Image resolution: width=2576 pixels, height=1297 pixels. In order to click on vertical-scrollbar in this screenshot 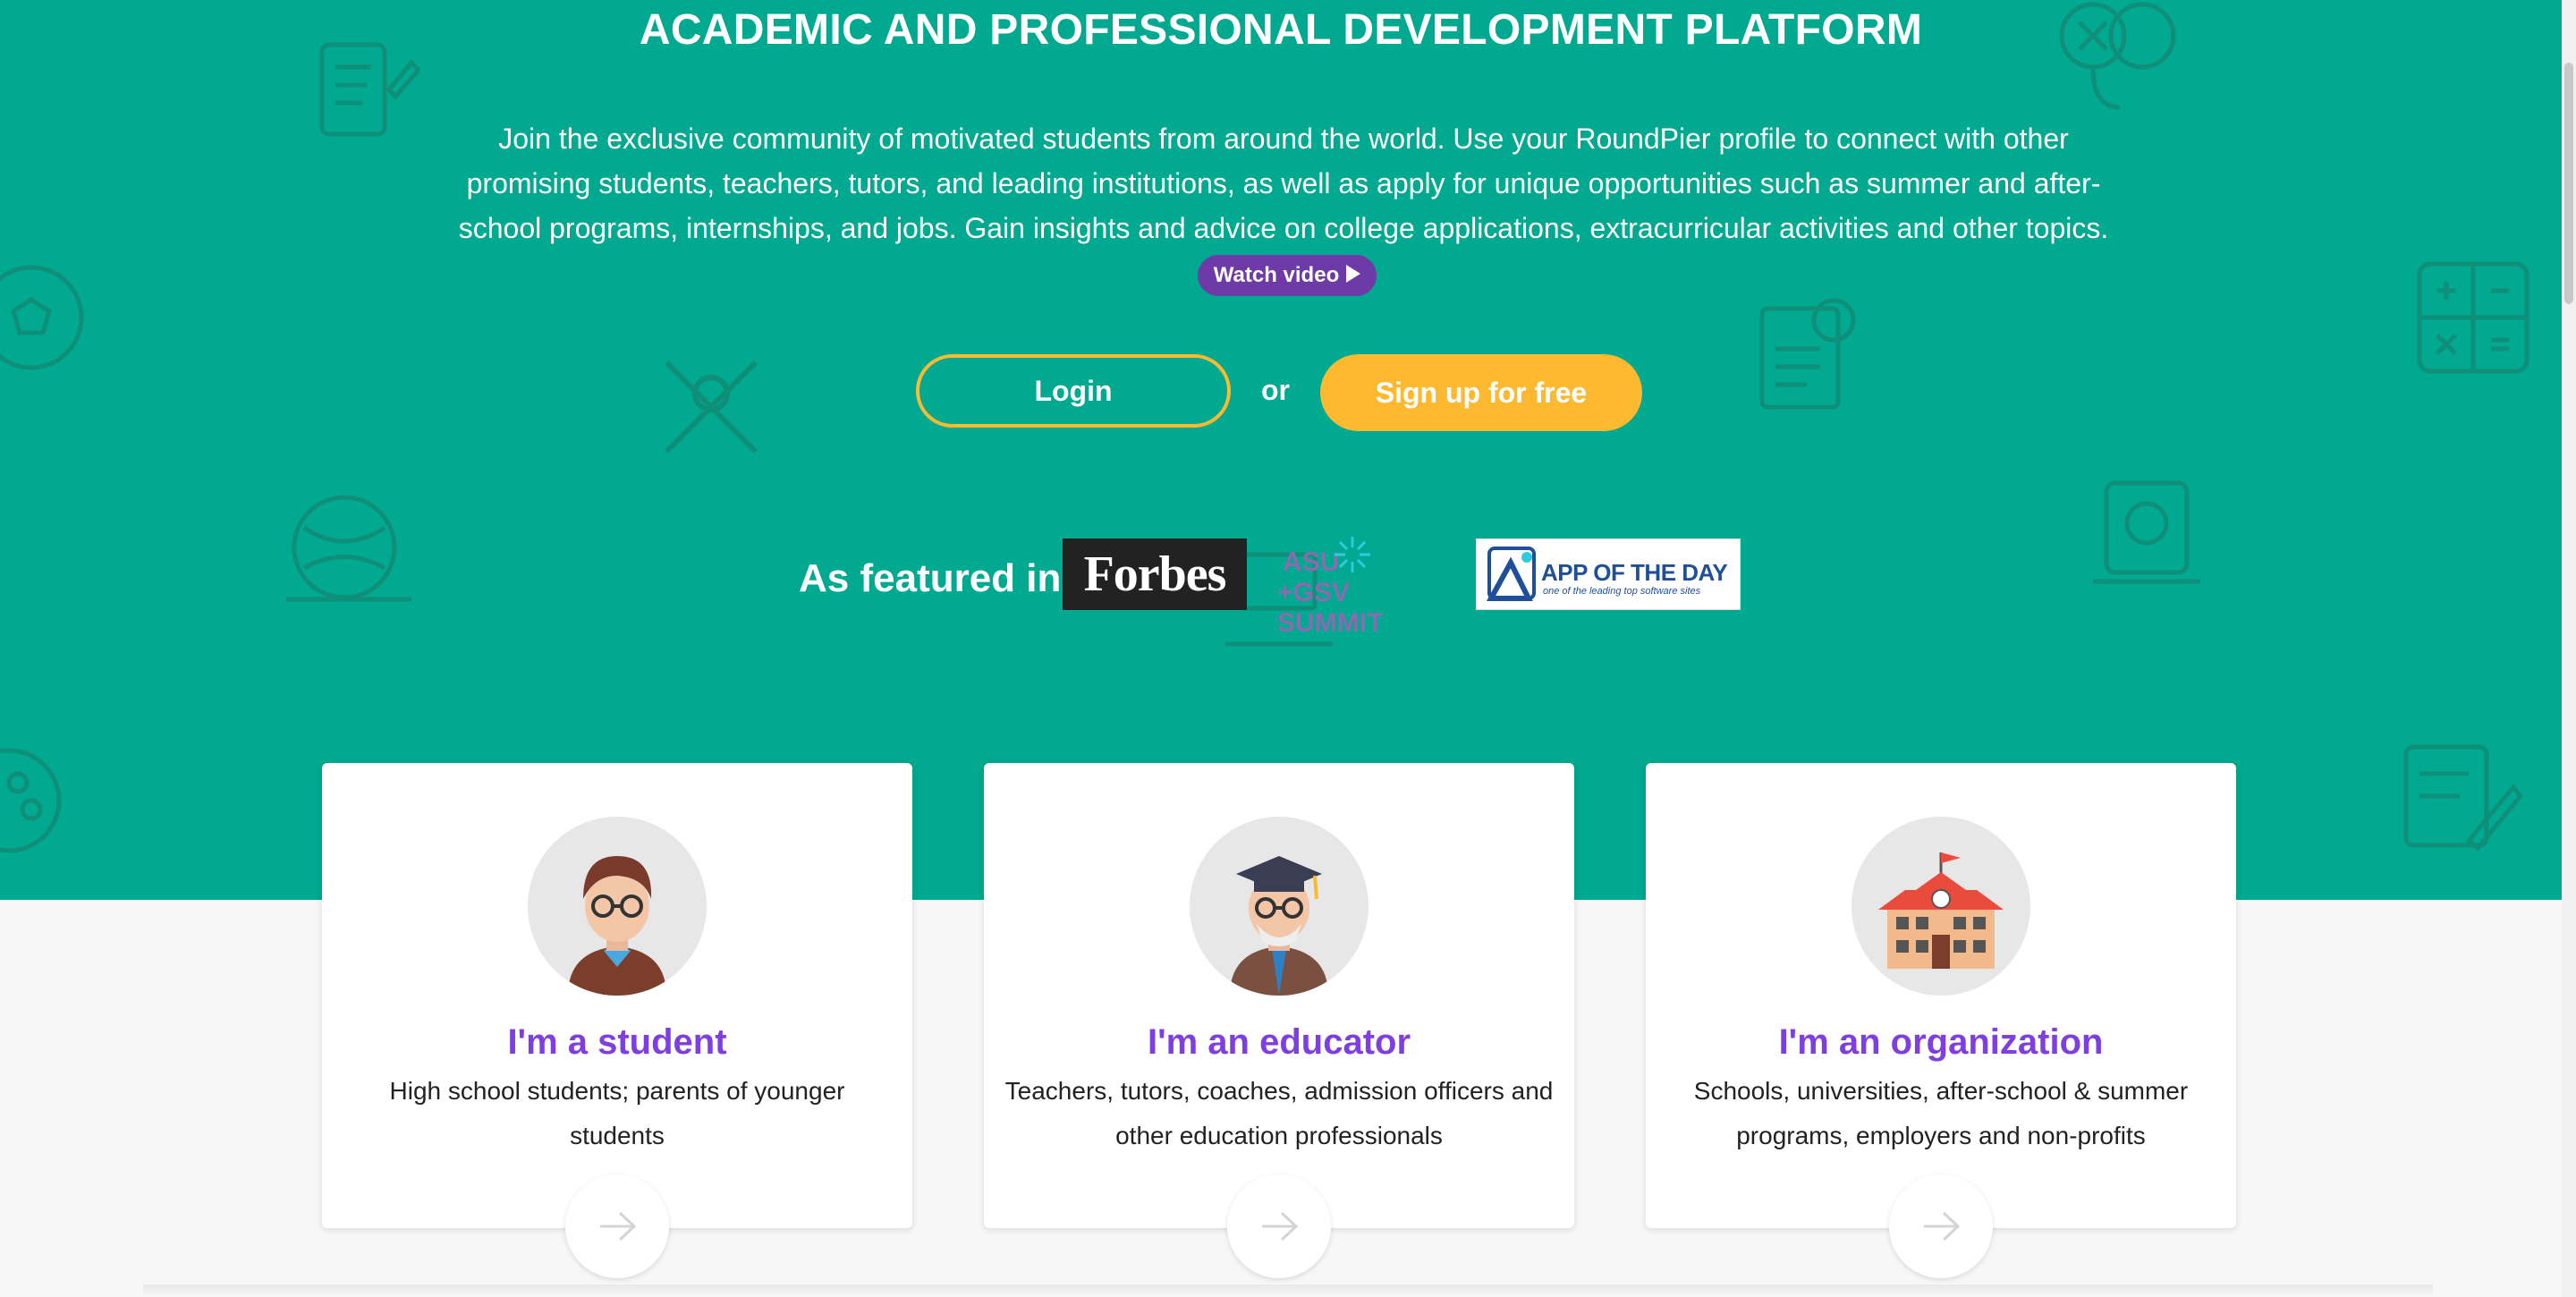, I will do `click(2569, 649)`.